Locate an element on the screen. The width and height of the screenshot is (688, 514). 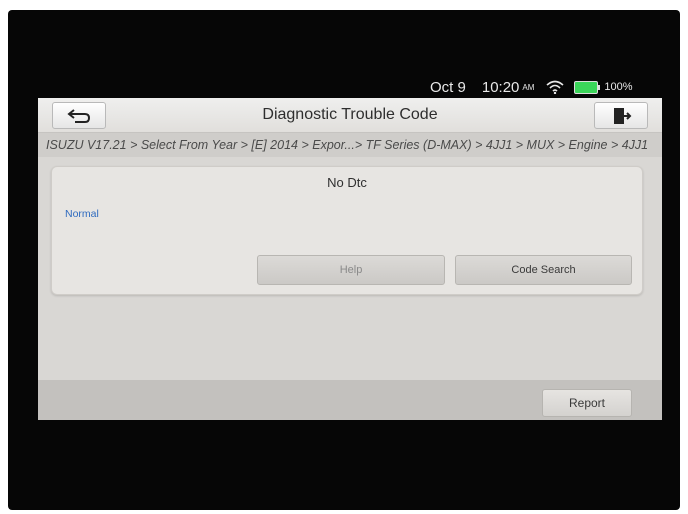
exit-button is located at coordinates (621, 115).